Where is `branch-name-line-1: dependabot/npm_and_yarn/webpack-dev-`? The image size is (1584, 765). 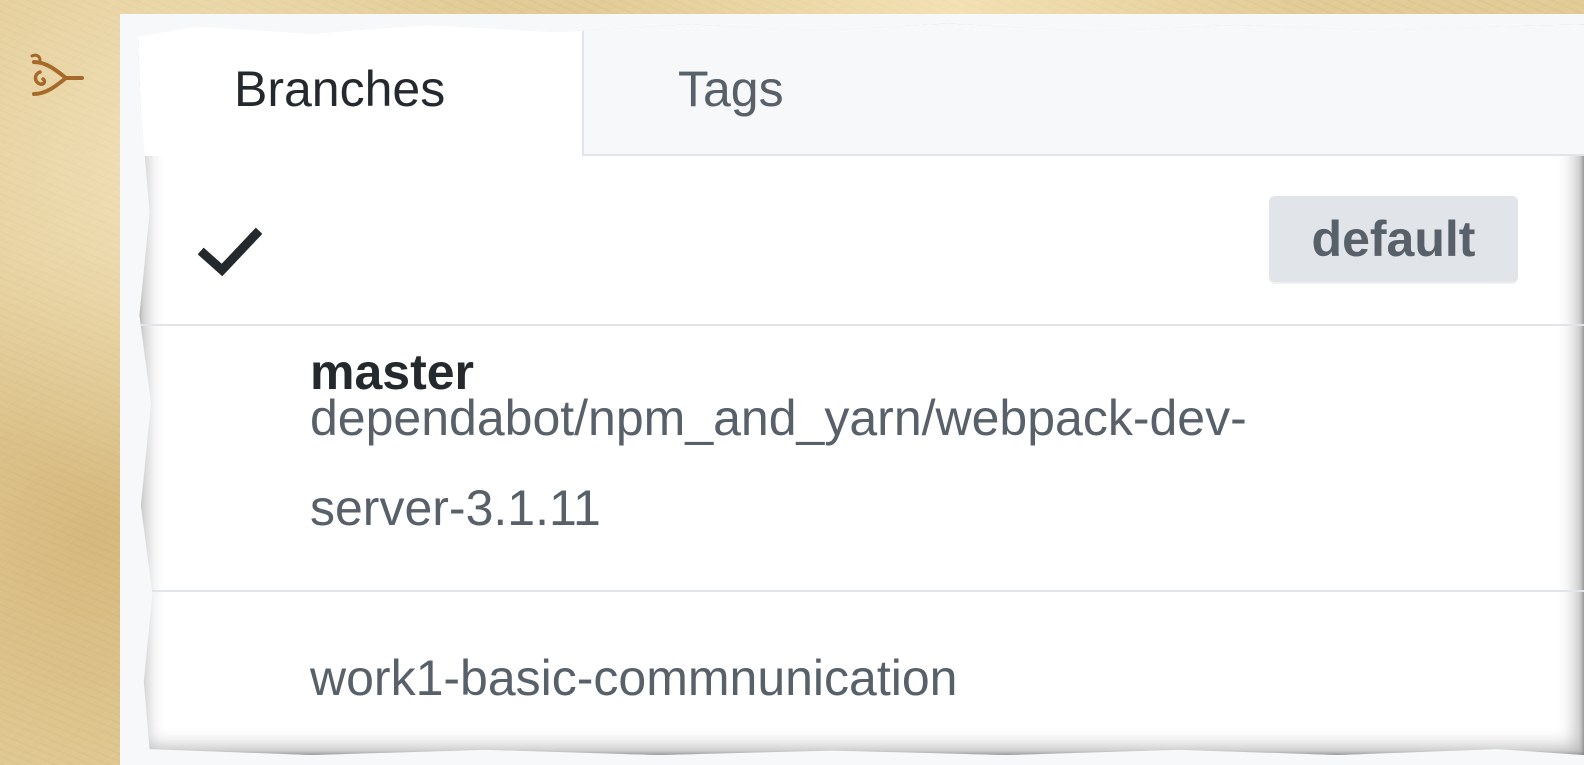 branch-name-line-1: dependabot/npm_and_yarn/webpack-dev- is located at coordinates (778, 418).